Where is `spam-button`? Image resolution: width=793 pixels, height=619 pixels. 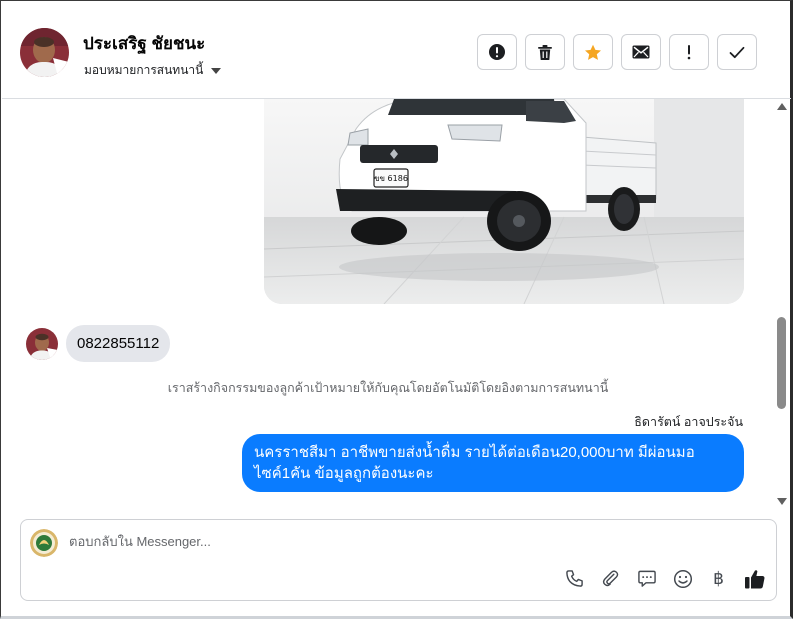
spam-button is located at coordinates (497, 52).